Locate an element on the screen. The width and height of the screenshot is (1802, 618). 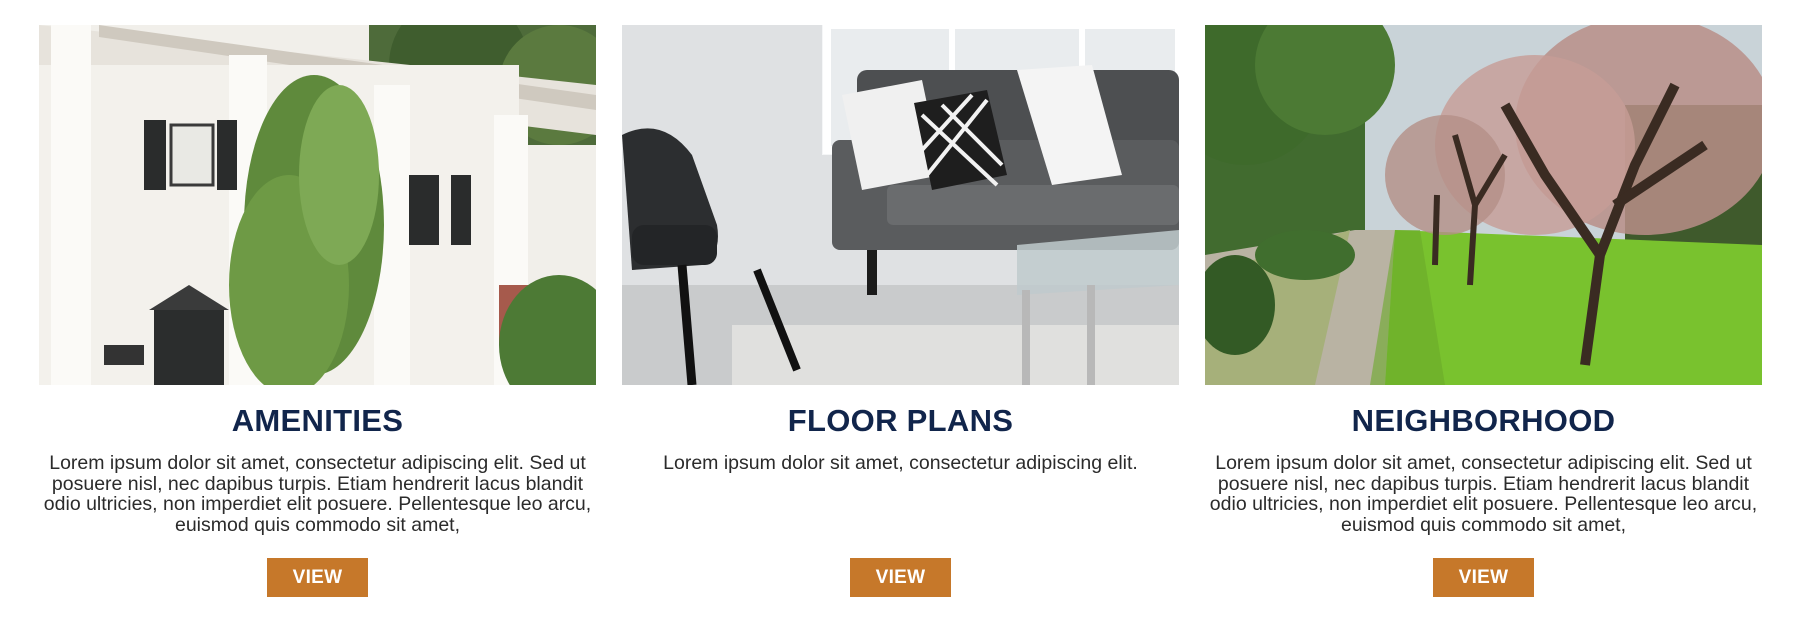
card-title: FLOOR PLANS is located at coordinates (900, 420).